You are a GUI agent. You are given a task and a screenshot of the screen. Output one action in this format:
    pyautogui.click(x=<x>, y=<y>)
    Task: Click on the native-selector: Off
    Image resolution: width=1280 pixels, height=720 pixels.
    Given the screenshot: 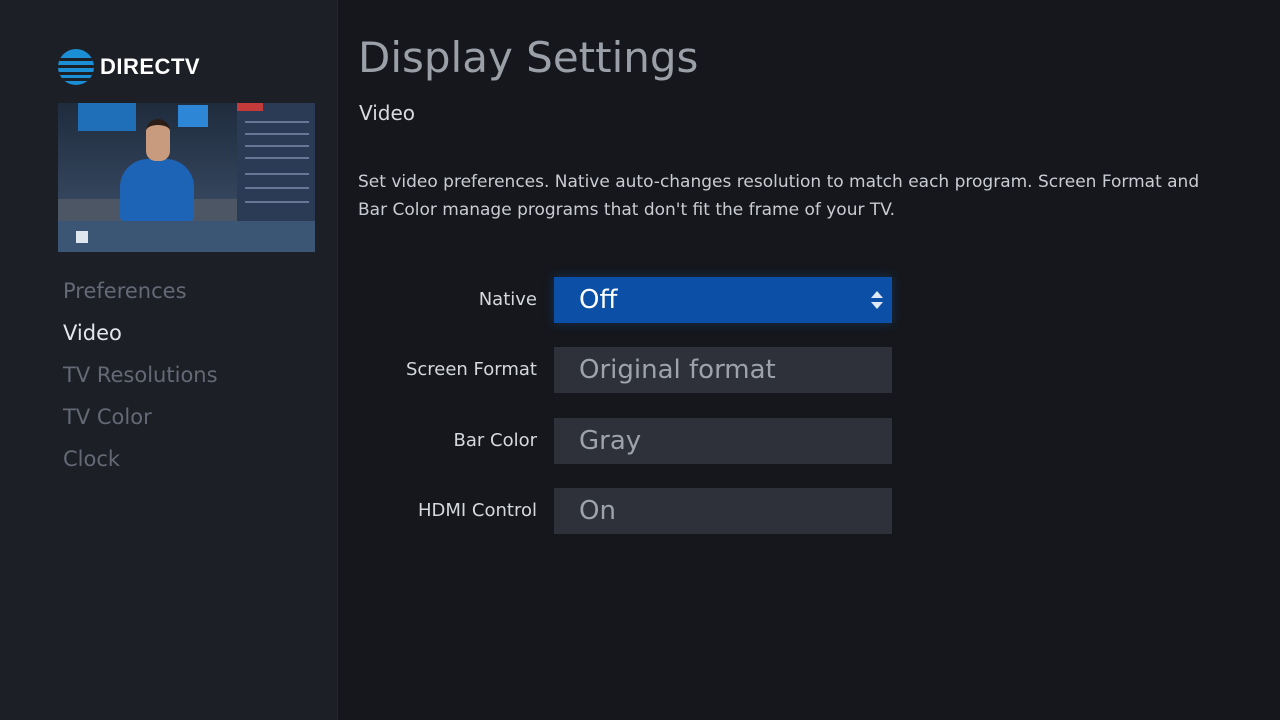 What is the action you would take?
    pyautogui.click(x=723, y=300)
    